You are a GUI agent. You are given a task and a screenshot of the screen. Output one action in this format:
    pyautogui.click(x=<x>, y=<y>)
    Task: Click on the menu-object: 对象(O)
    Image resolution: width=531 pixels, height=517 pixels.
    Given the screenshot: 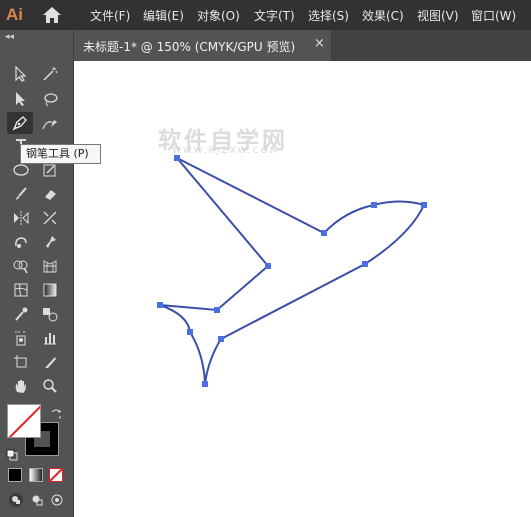 What is the action you would take?
    pyautogui.click(x=218, y=15)
    